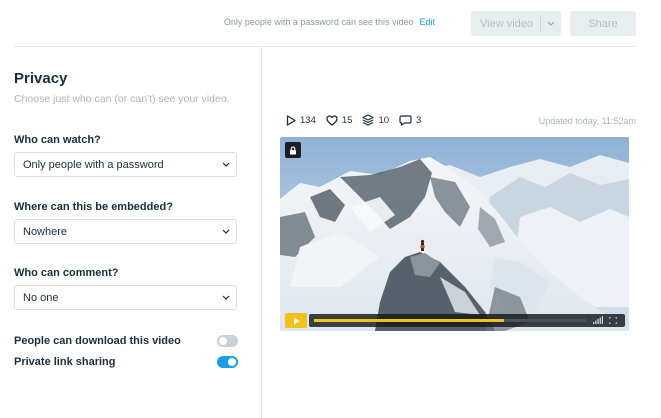 The image size is (661, 418). I want to click on view-video-label: View video, so click(506, 23).